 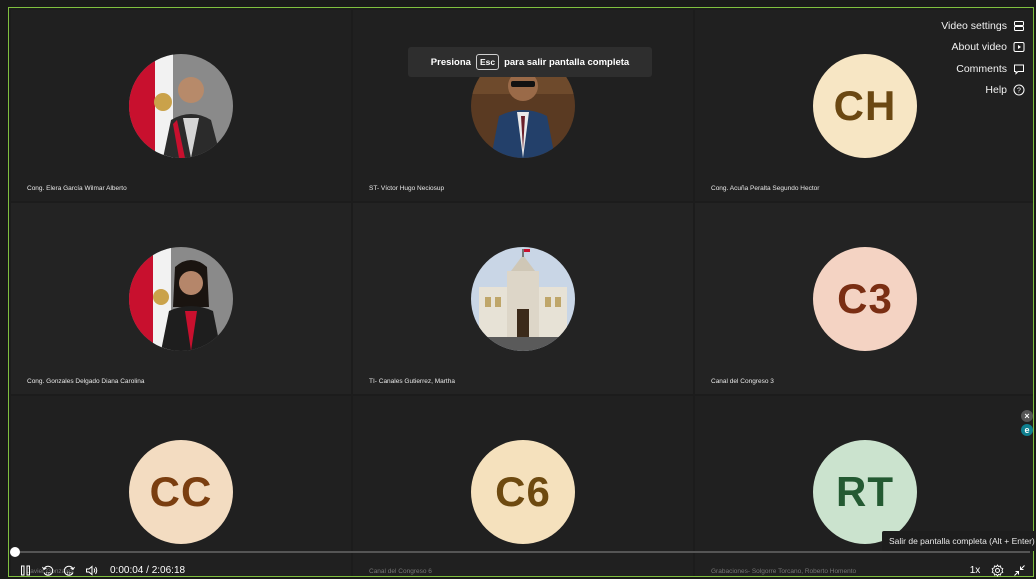 I want to click on time-display: 0:00:04 / 2:06:18, so click(x=147, y=570).